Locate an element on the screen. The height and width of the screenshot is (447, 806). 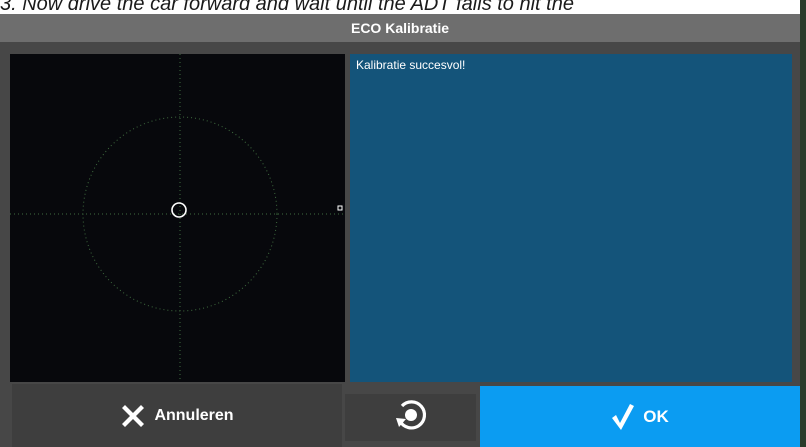
recalibrate-button is located at coordinates (410, 417).